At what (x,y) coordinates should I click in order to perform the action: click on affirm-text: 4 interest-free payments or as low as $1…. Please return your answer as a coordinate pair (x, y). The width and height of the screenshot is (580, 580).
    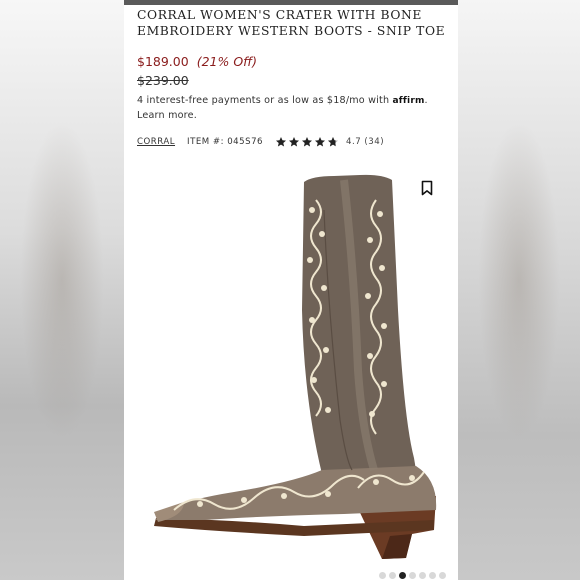
    Looking at the image, I should click on (263, 100).